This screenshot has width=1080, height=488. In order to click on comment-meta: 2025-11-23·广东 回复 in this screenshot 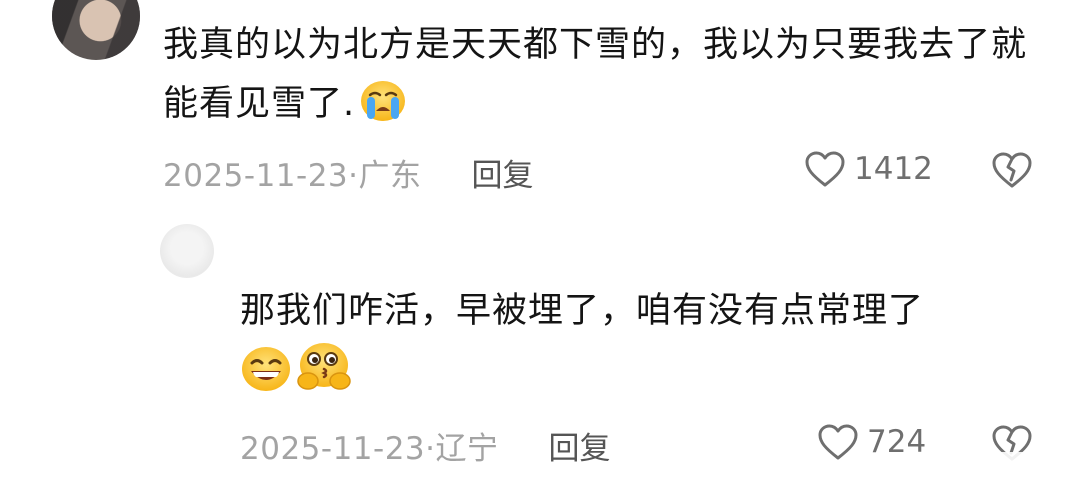, I will do `click(348, 172)`.